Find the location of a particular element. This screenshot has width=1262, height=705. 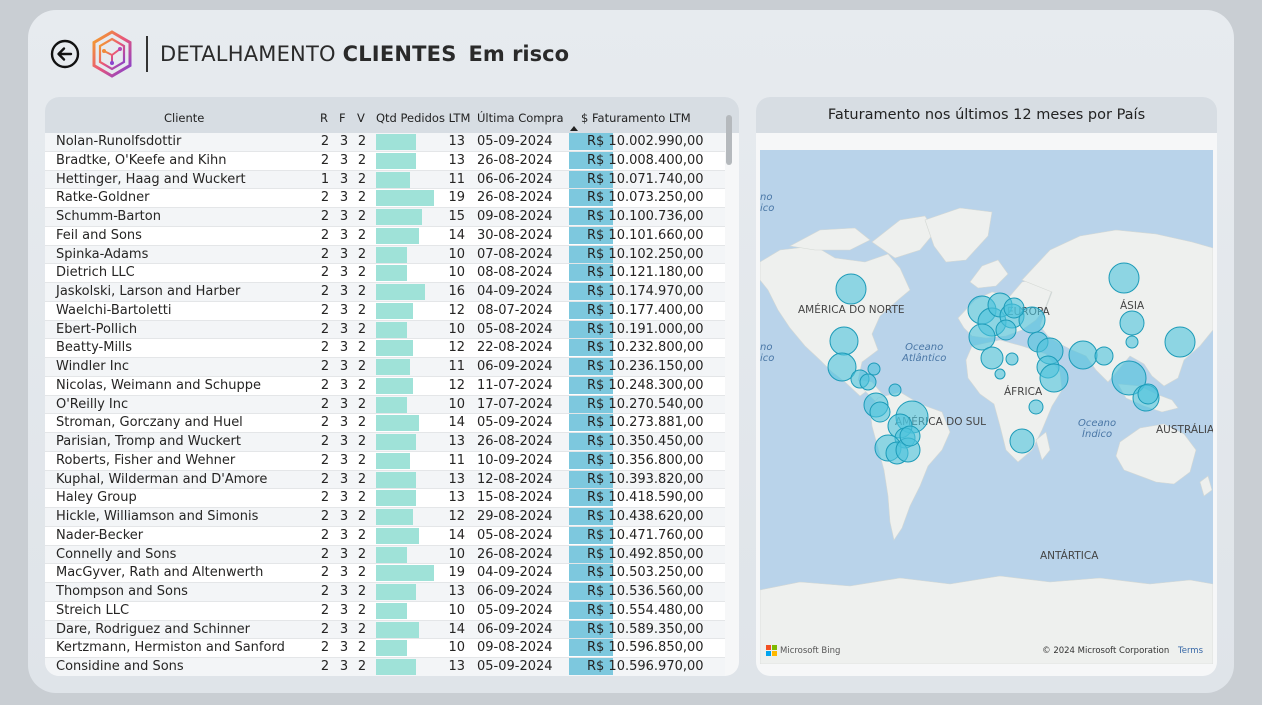

cell-r: 2 is located at coordinates (325, 273).